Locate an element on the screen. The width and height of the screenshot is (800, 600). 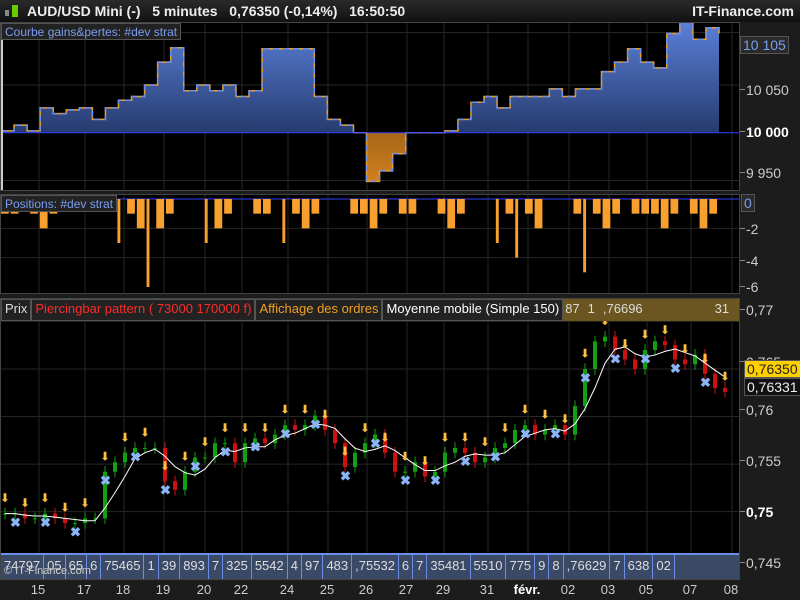
date-tick: 19 is located at coordinates (163, 589).